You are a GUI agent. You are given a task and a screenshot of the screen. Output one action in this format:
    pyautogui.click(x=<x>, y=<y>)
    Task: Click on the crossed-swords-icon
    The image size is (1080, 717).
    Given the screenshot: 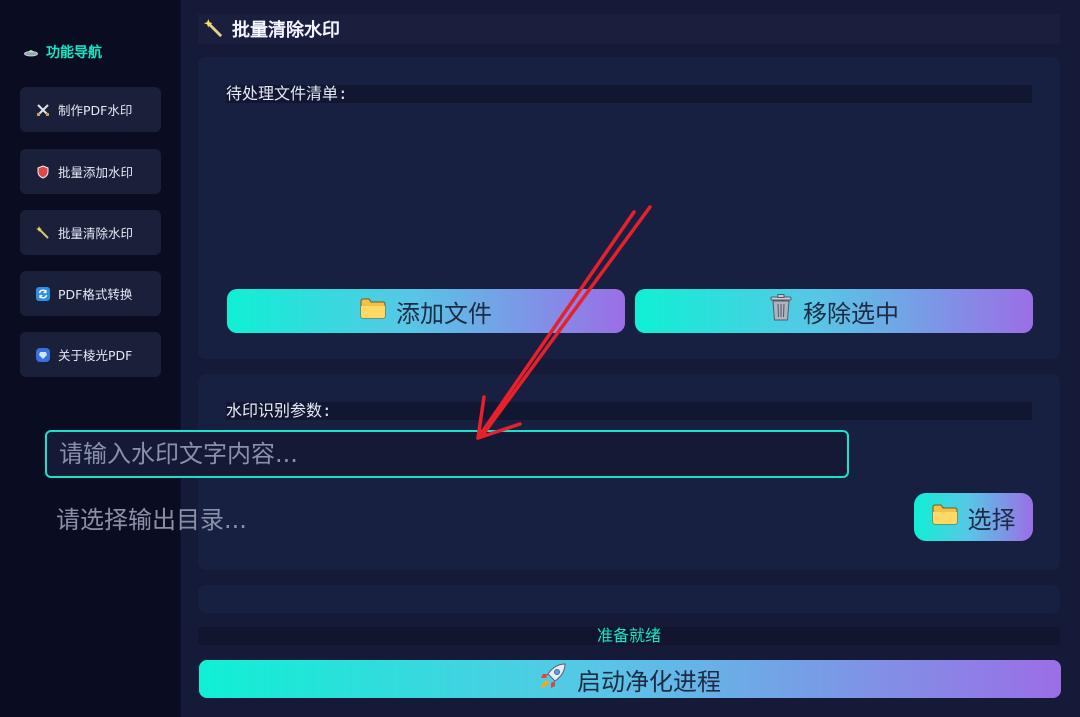 What is the action you would take?
    pyautogui.click(x=43, y=110)
    